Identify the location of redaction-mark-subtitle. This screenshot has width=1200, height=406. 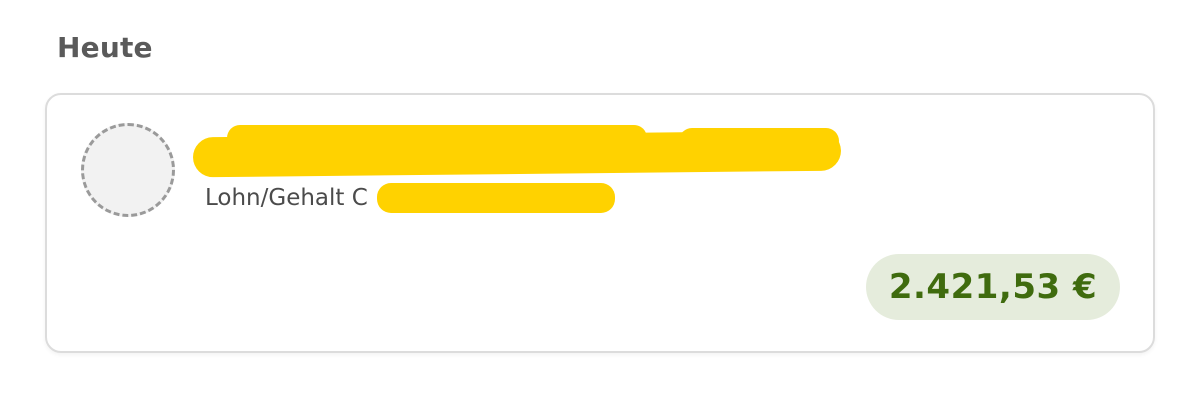
(496, 198).